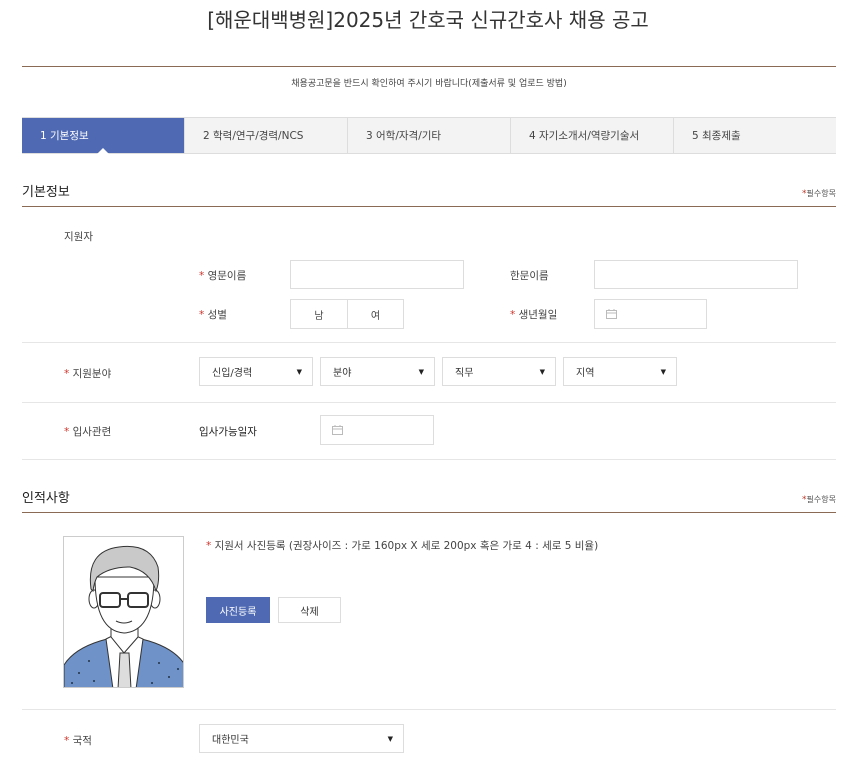  What do you see at coordinates (123, 616) in the screenshot?
I see `avatar-placeholder` at bounding box center [123, 616].